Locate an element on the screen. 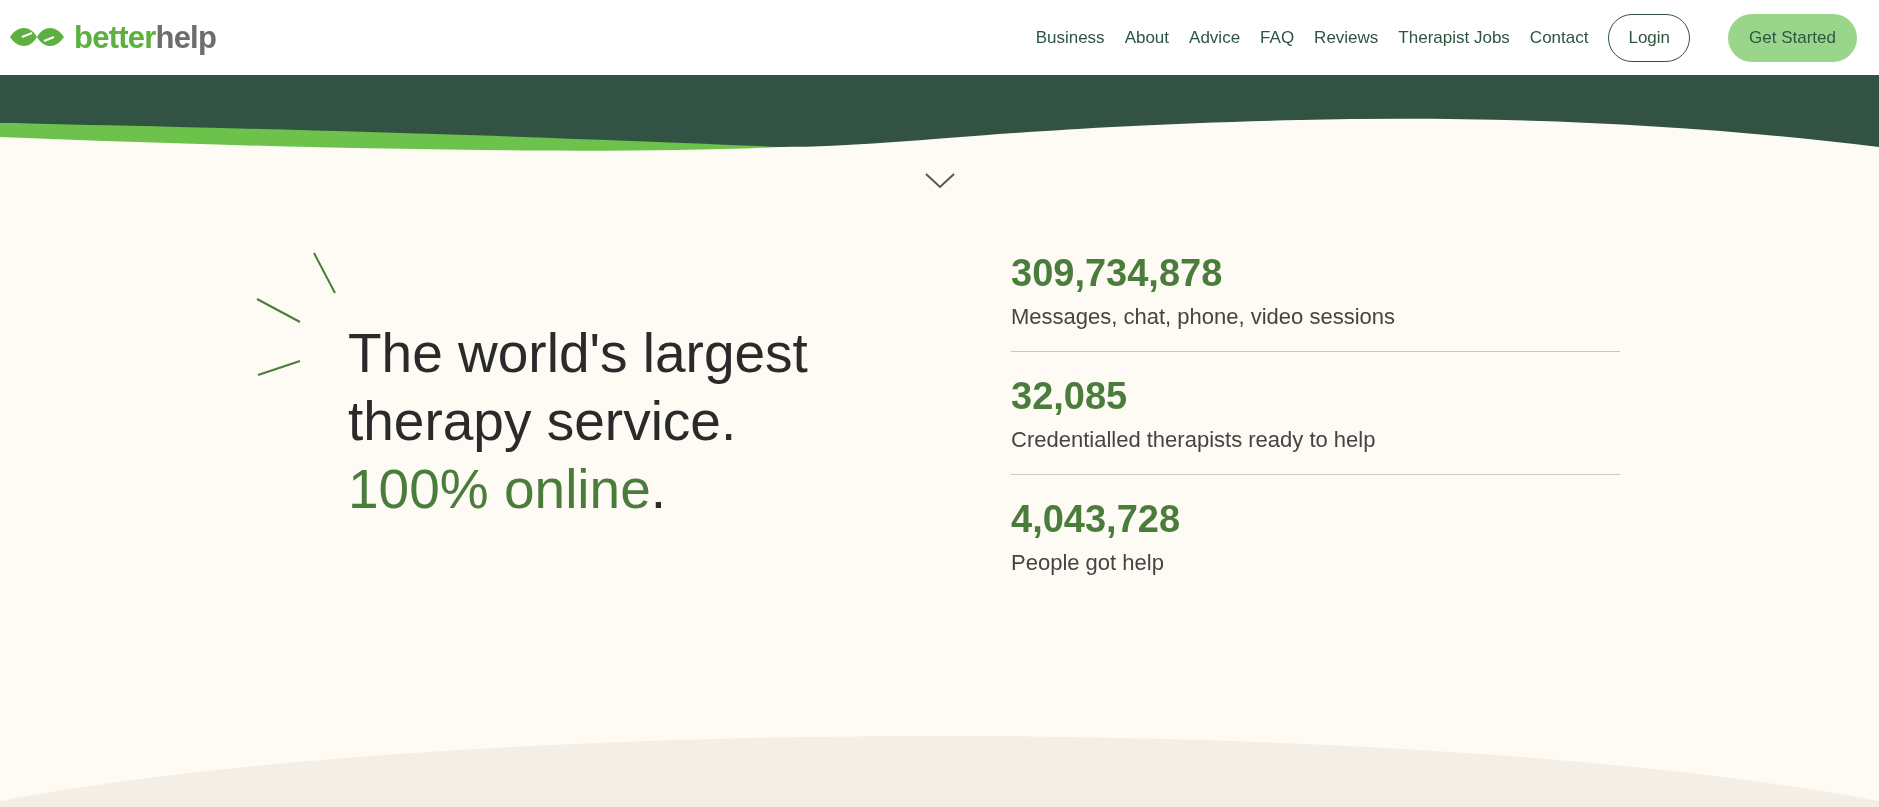 The image size is (1879, 807). stat-number: 309,734,878 is located at coordinates (1117, 273).